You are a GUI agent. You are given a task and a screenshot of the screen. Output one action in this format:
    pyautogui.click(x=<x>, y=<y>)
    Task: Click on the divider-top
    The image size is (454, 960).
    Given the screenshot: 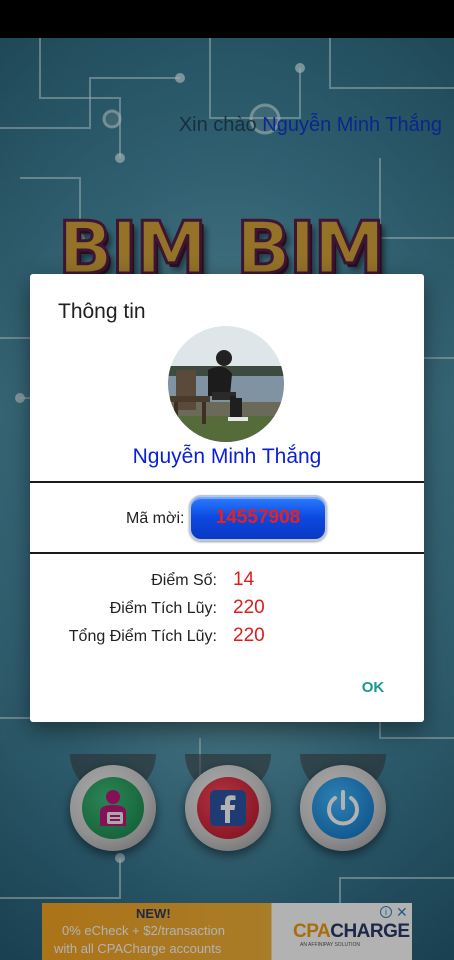 What is the action you would take?
    pyautogui.click(x=227, y=482)
    